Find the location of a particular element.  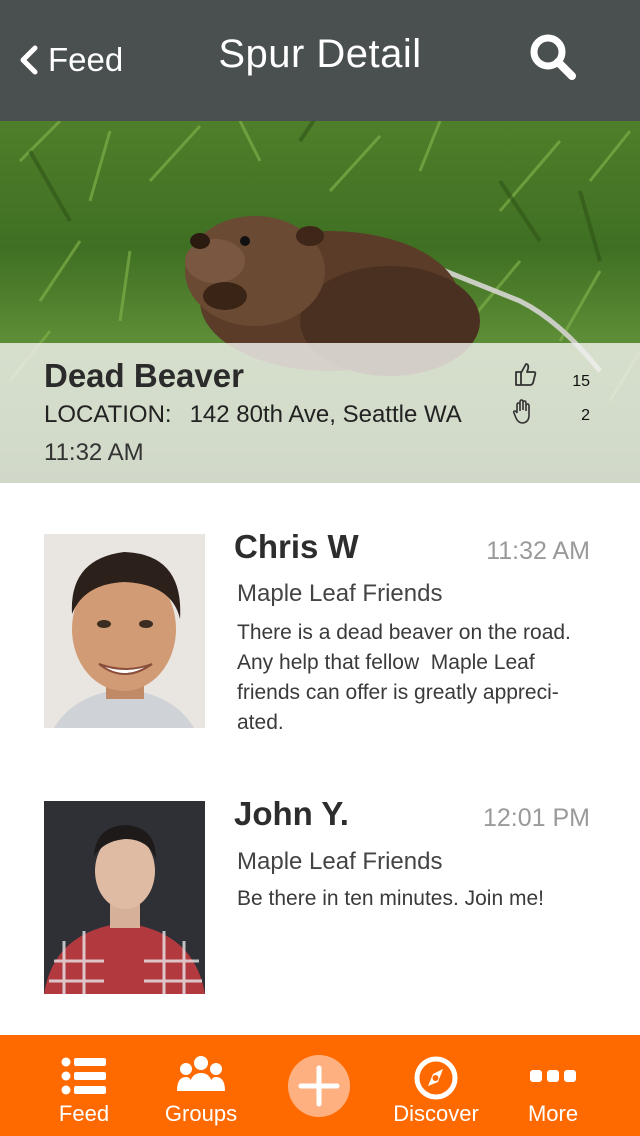

comment-text-line: Be there in ten minutes. Join me! is located at coordinates (390, 898).